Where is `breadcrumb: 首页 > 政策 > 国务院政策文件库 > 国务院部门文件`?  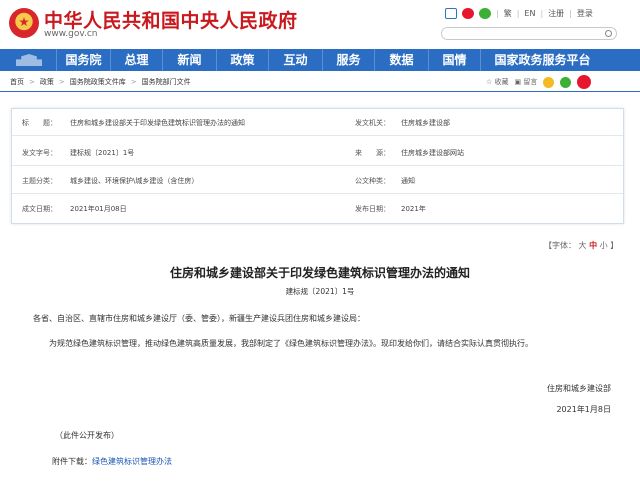 breadcrumb: 首页 > 政策 > 国务院政策文件库 > 国务院部门文件 is located at coordinates (100, 82).